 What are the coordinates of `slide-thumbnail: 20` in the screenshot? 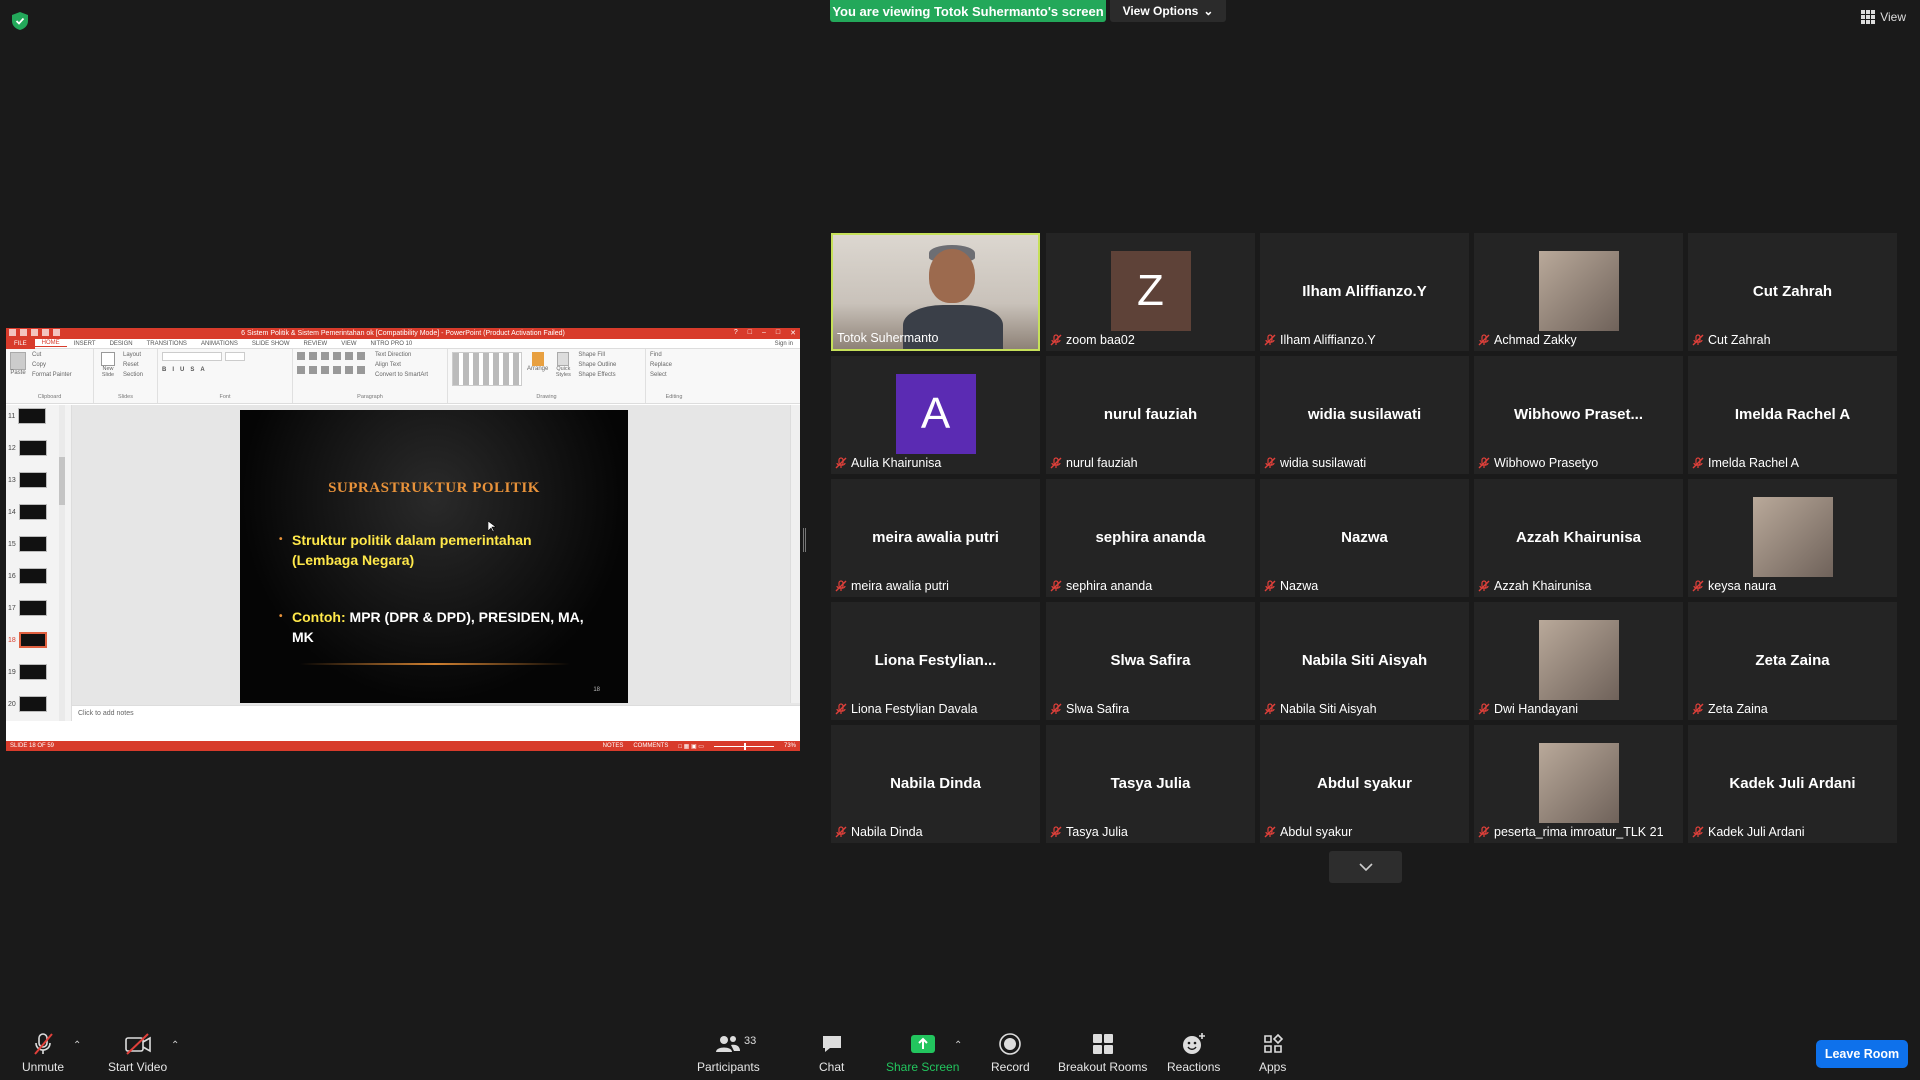 It's located at (27, 704).